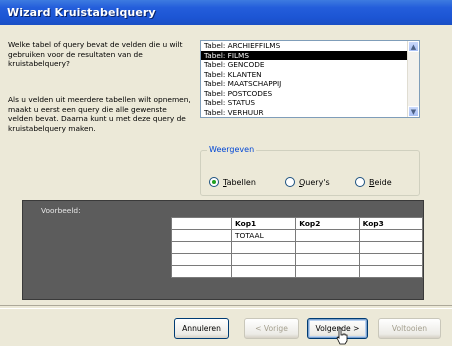 The height and width of the screenshot is (346, 452). I want to click on preview-total-cell: TOTAAL, so click(264, 235).